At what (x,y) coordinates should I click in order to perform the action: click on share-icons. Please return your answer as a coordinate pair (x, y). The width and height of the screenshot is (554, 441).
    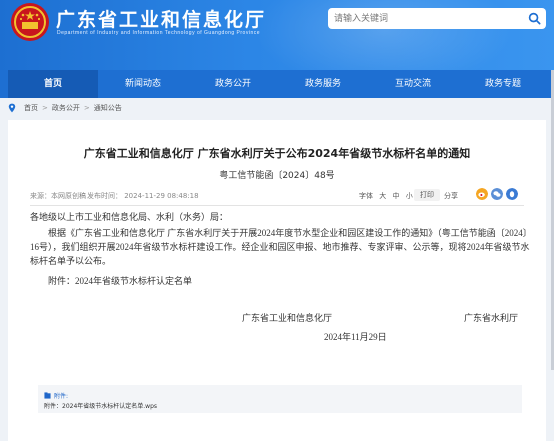
    Looking at the image, I should click on (497, 194).